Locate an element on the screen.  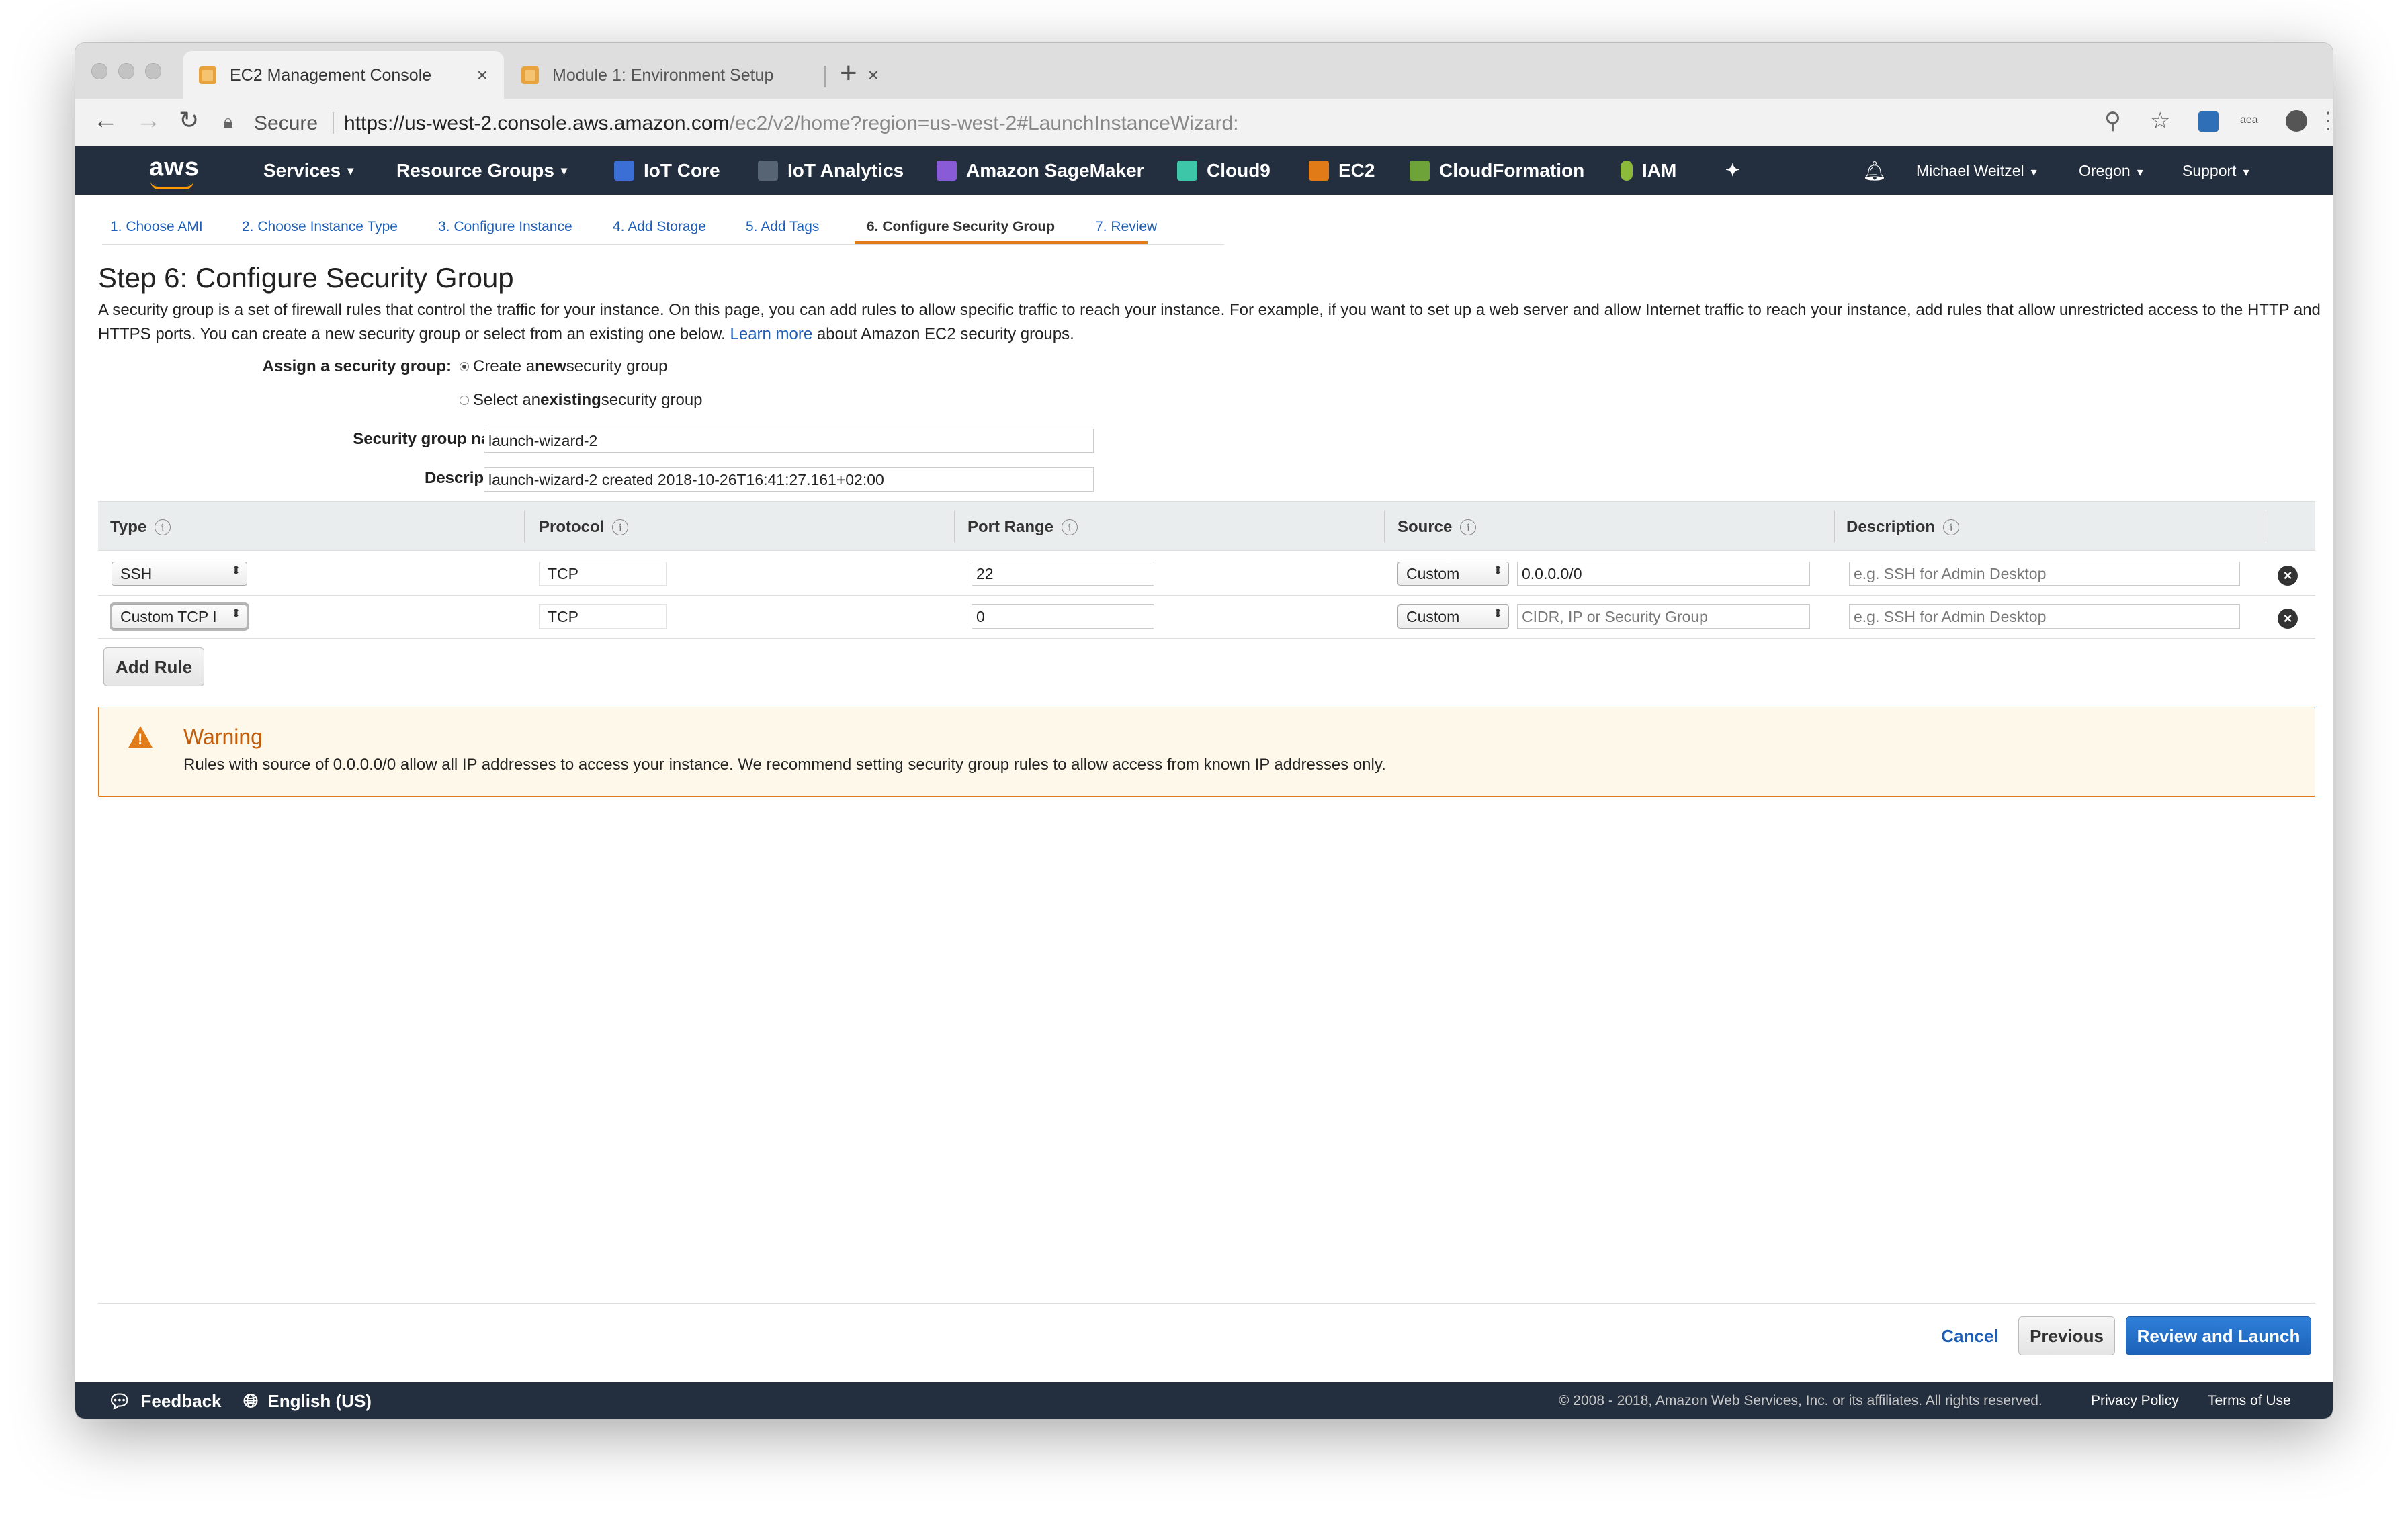
learn-more-link: Learn more is located at coordinates (771, 334).